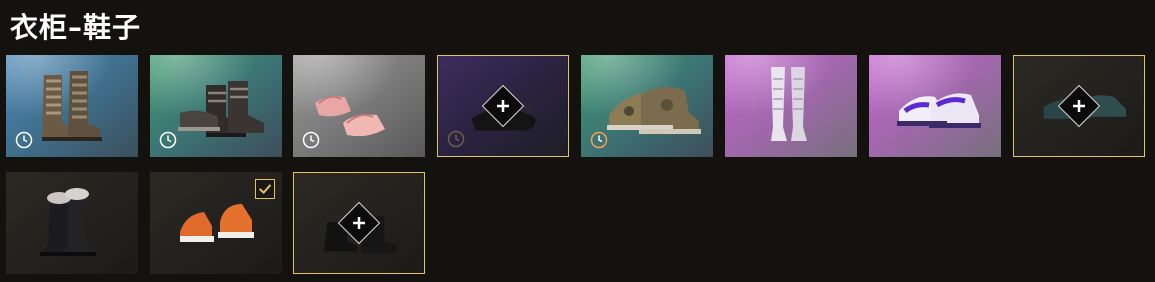  I want to click on shoe-tile-black-boot-slot, so click(359, 223).